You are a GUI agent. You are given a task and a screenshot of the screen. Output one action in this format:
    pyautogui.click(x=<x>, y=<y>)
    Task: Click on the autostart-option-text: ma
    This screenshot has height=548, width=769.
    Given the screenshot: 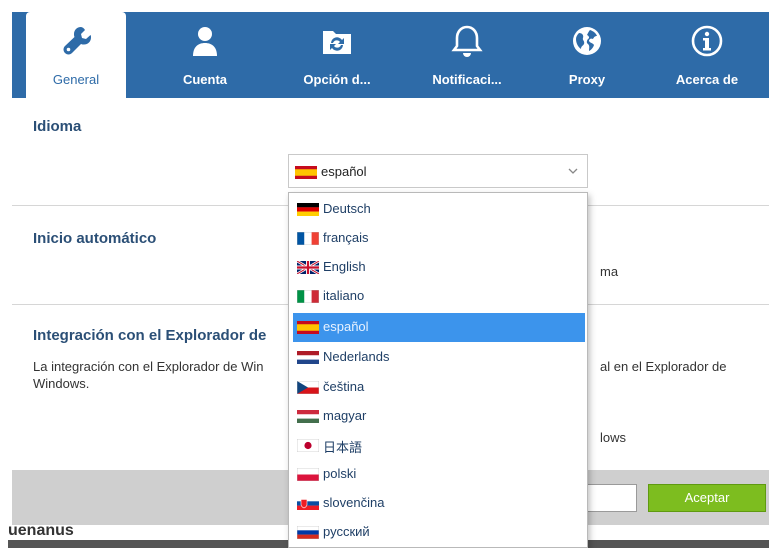 What is the action you would take?
    pyautogui.click(x=609, y=271)
    